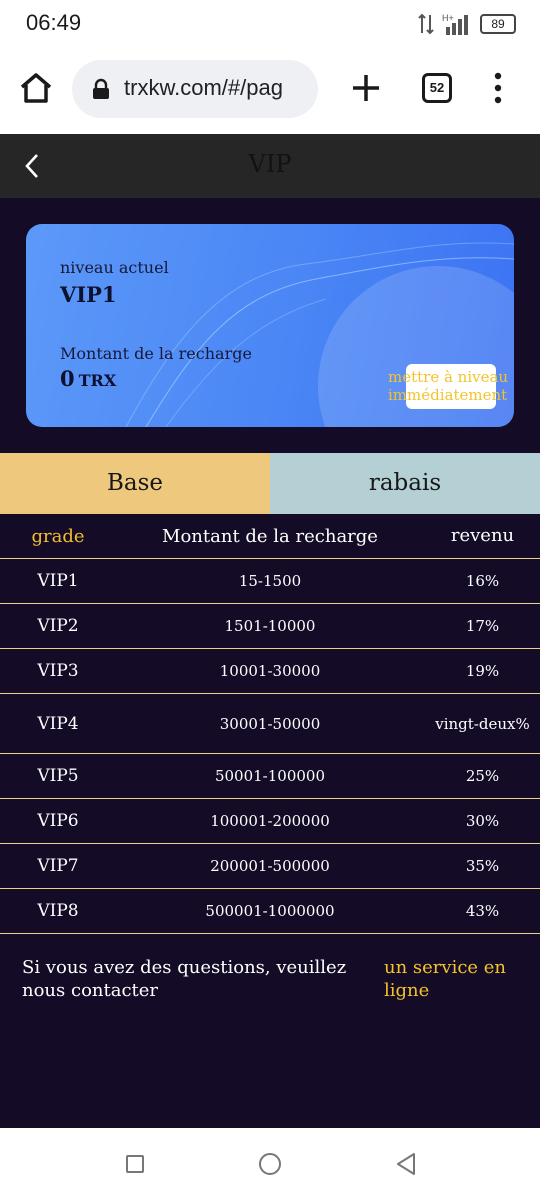 This screenshot has width=540, height=1200. I want to click on row-revenue: 25%, so click(482, 776).